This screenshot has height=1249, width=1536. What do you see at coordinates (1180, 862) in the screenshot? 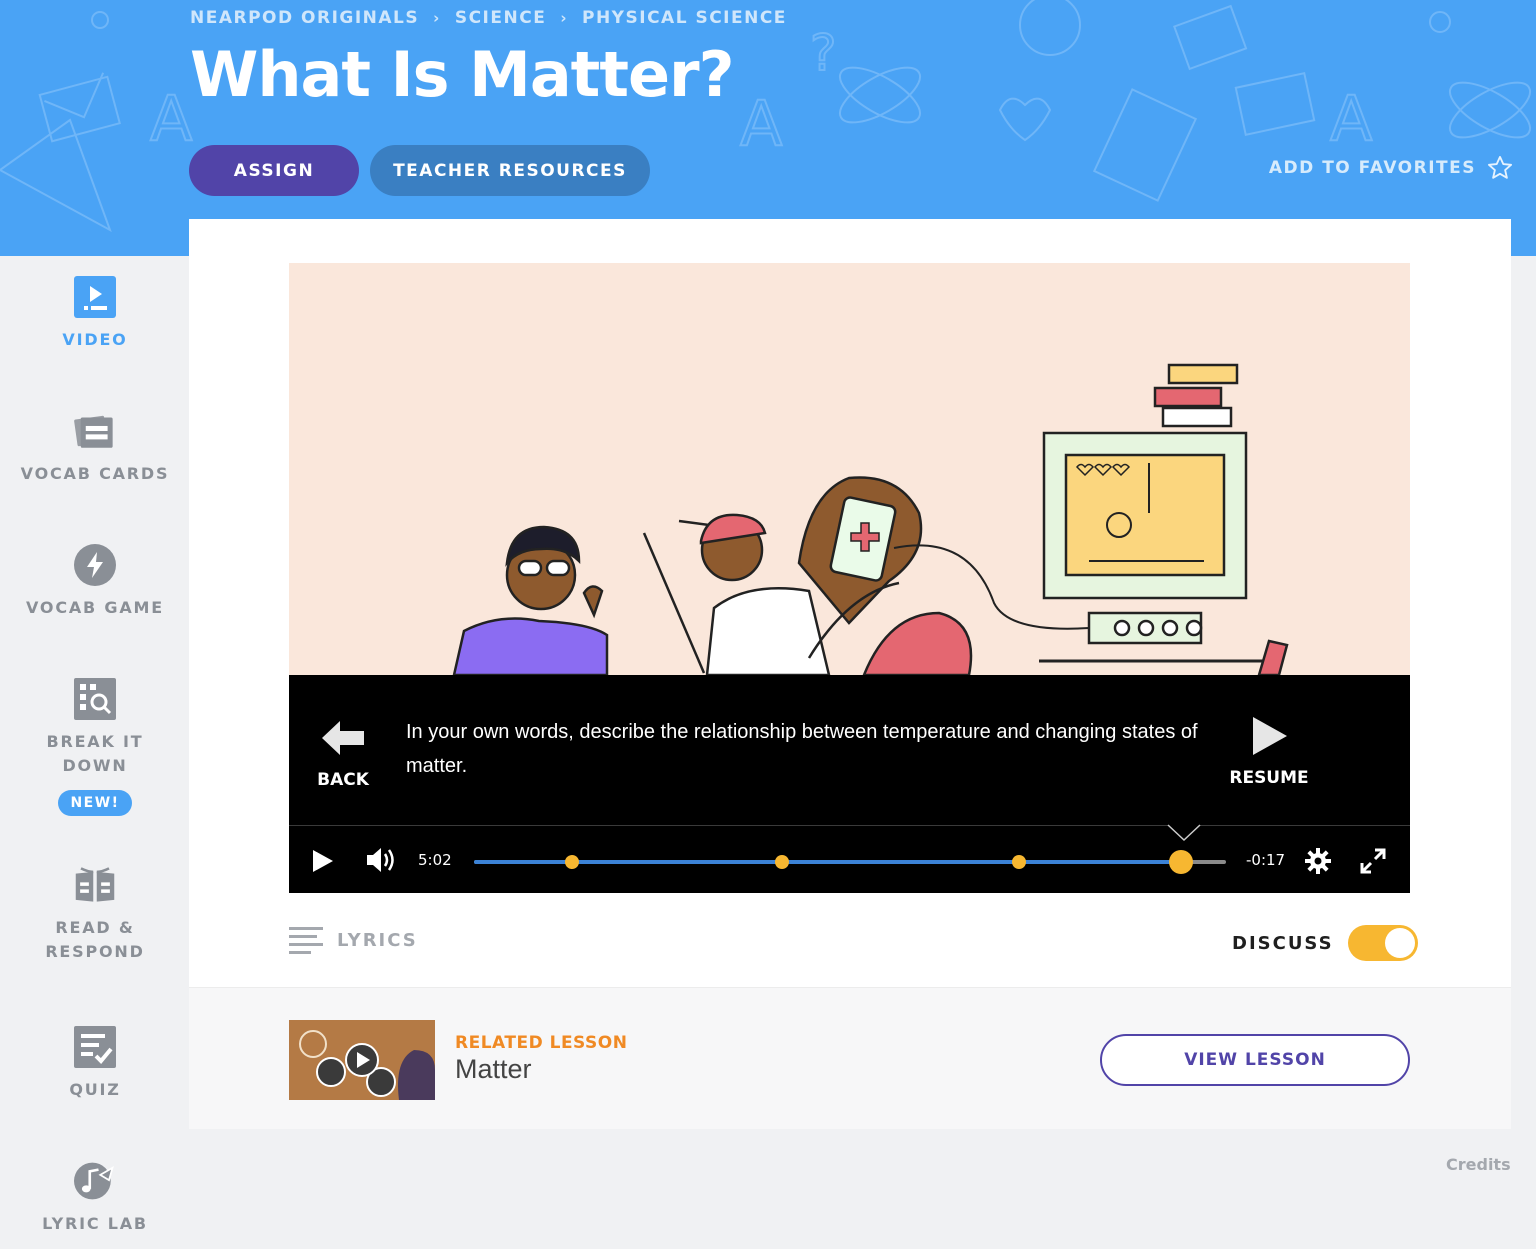
I see `playhead-knob` at bounding box center [1180, 862].